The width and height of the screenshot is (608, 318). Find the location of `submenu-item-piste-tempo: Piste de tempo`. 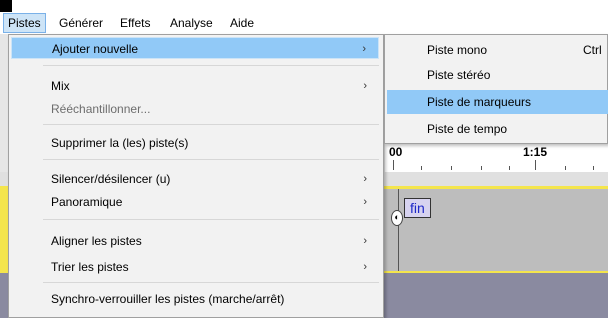

submenu-item-piste-tempo: Piste de tempo is located at coordinates (497, 129).